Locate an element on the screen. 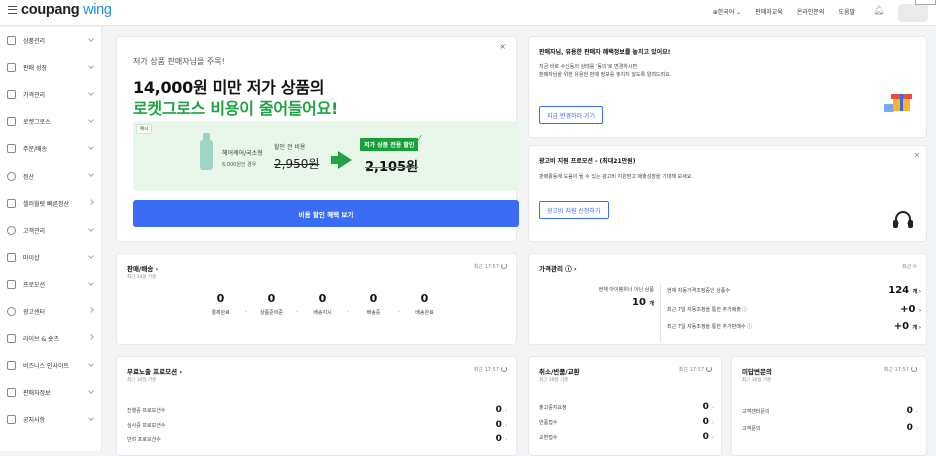 The width and height of the screenshot is (936, 456). sidebar-item: 고객관리 is located at coordinates (50, 230).